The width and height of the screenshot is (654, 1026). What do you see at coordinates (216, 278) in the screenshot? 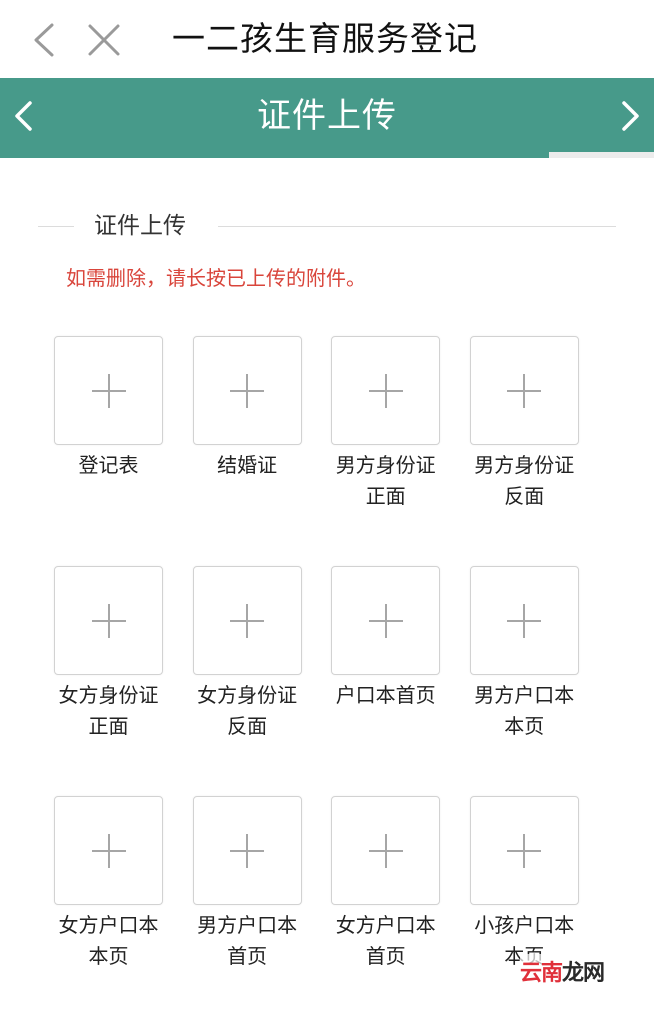
I see `delete-hint-text: 如需删除，请长按已上传的附件。` at bounding box center [216, 278].